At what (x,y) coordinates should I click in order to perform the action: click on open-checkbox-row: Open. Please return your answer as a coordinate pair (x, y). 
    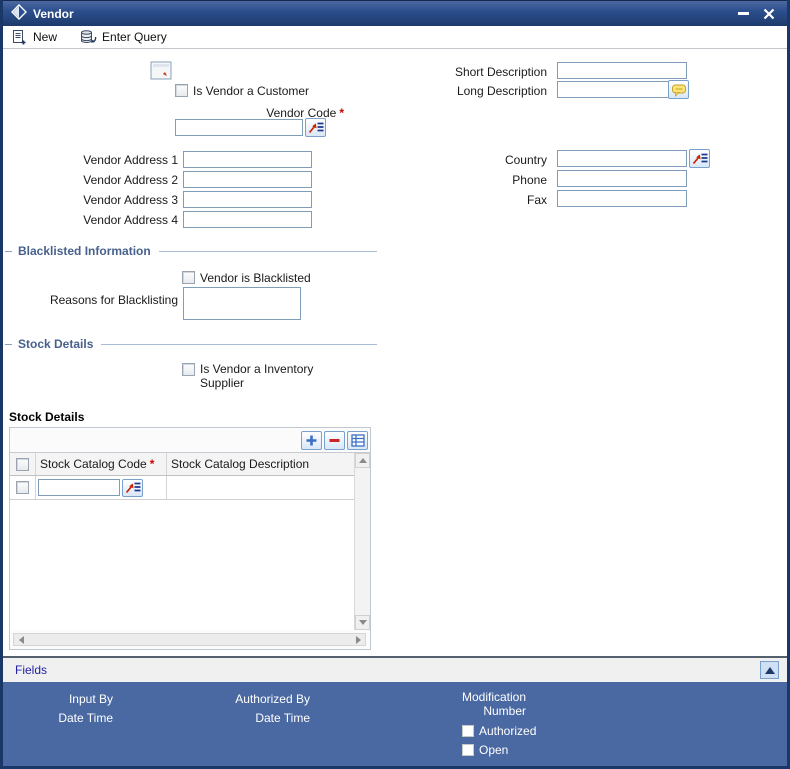
    Looking at the image, I should click on (485, 750).